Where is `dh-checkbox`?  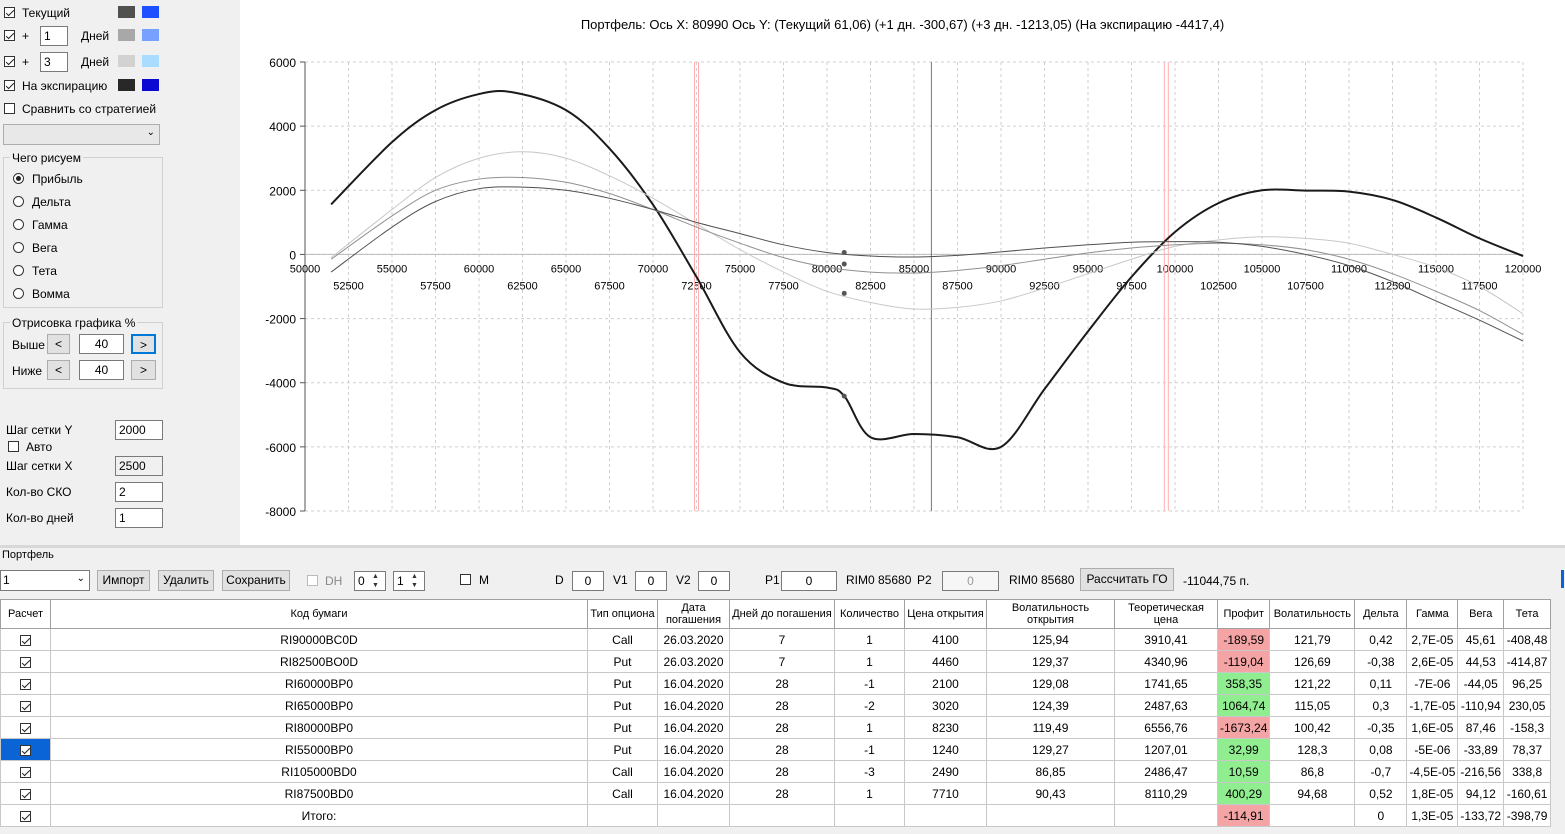 dh-checkbox is located at coordinates (312, 580).